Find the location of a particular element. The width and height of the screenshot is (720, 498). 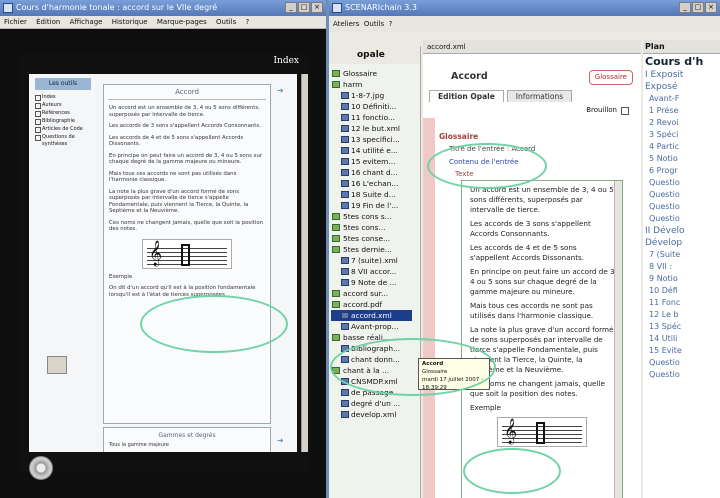

menu-item: Ateliers is located at coordinates (346, 24).